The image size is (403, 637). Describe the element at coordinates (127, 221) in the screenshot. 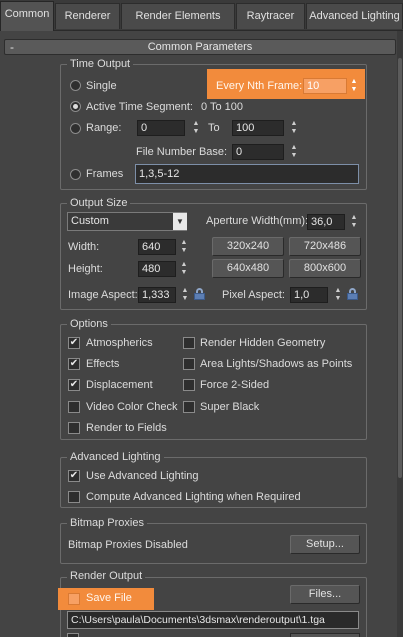

I see `output-size-preset-select: Custom` at that location.